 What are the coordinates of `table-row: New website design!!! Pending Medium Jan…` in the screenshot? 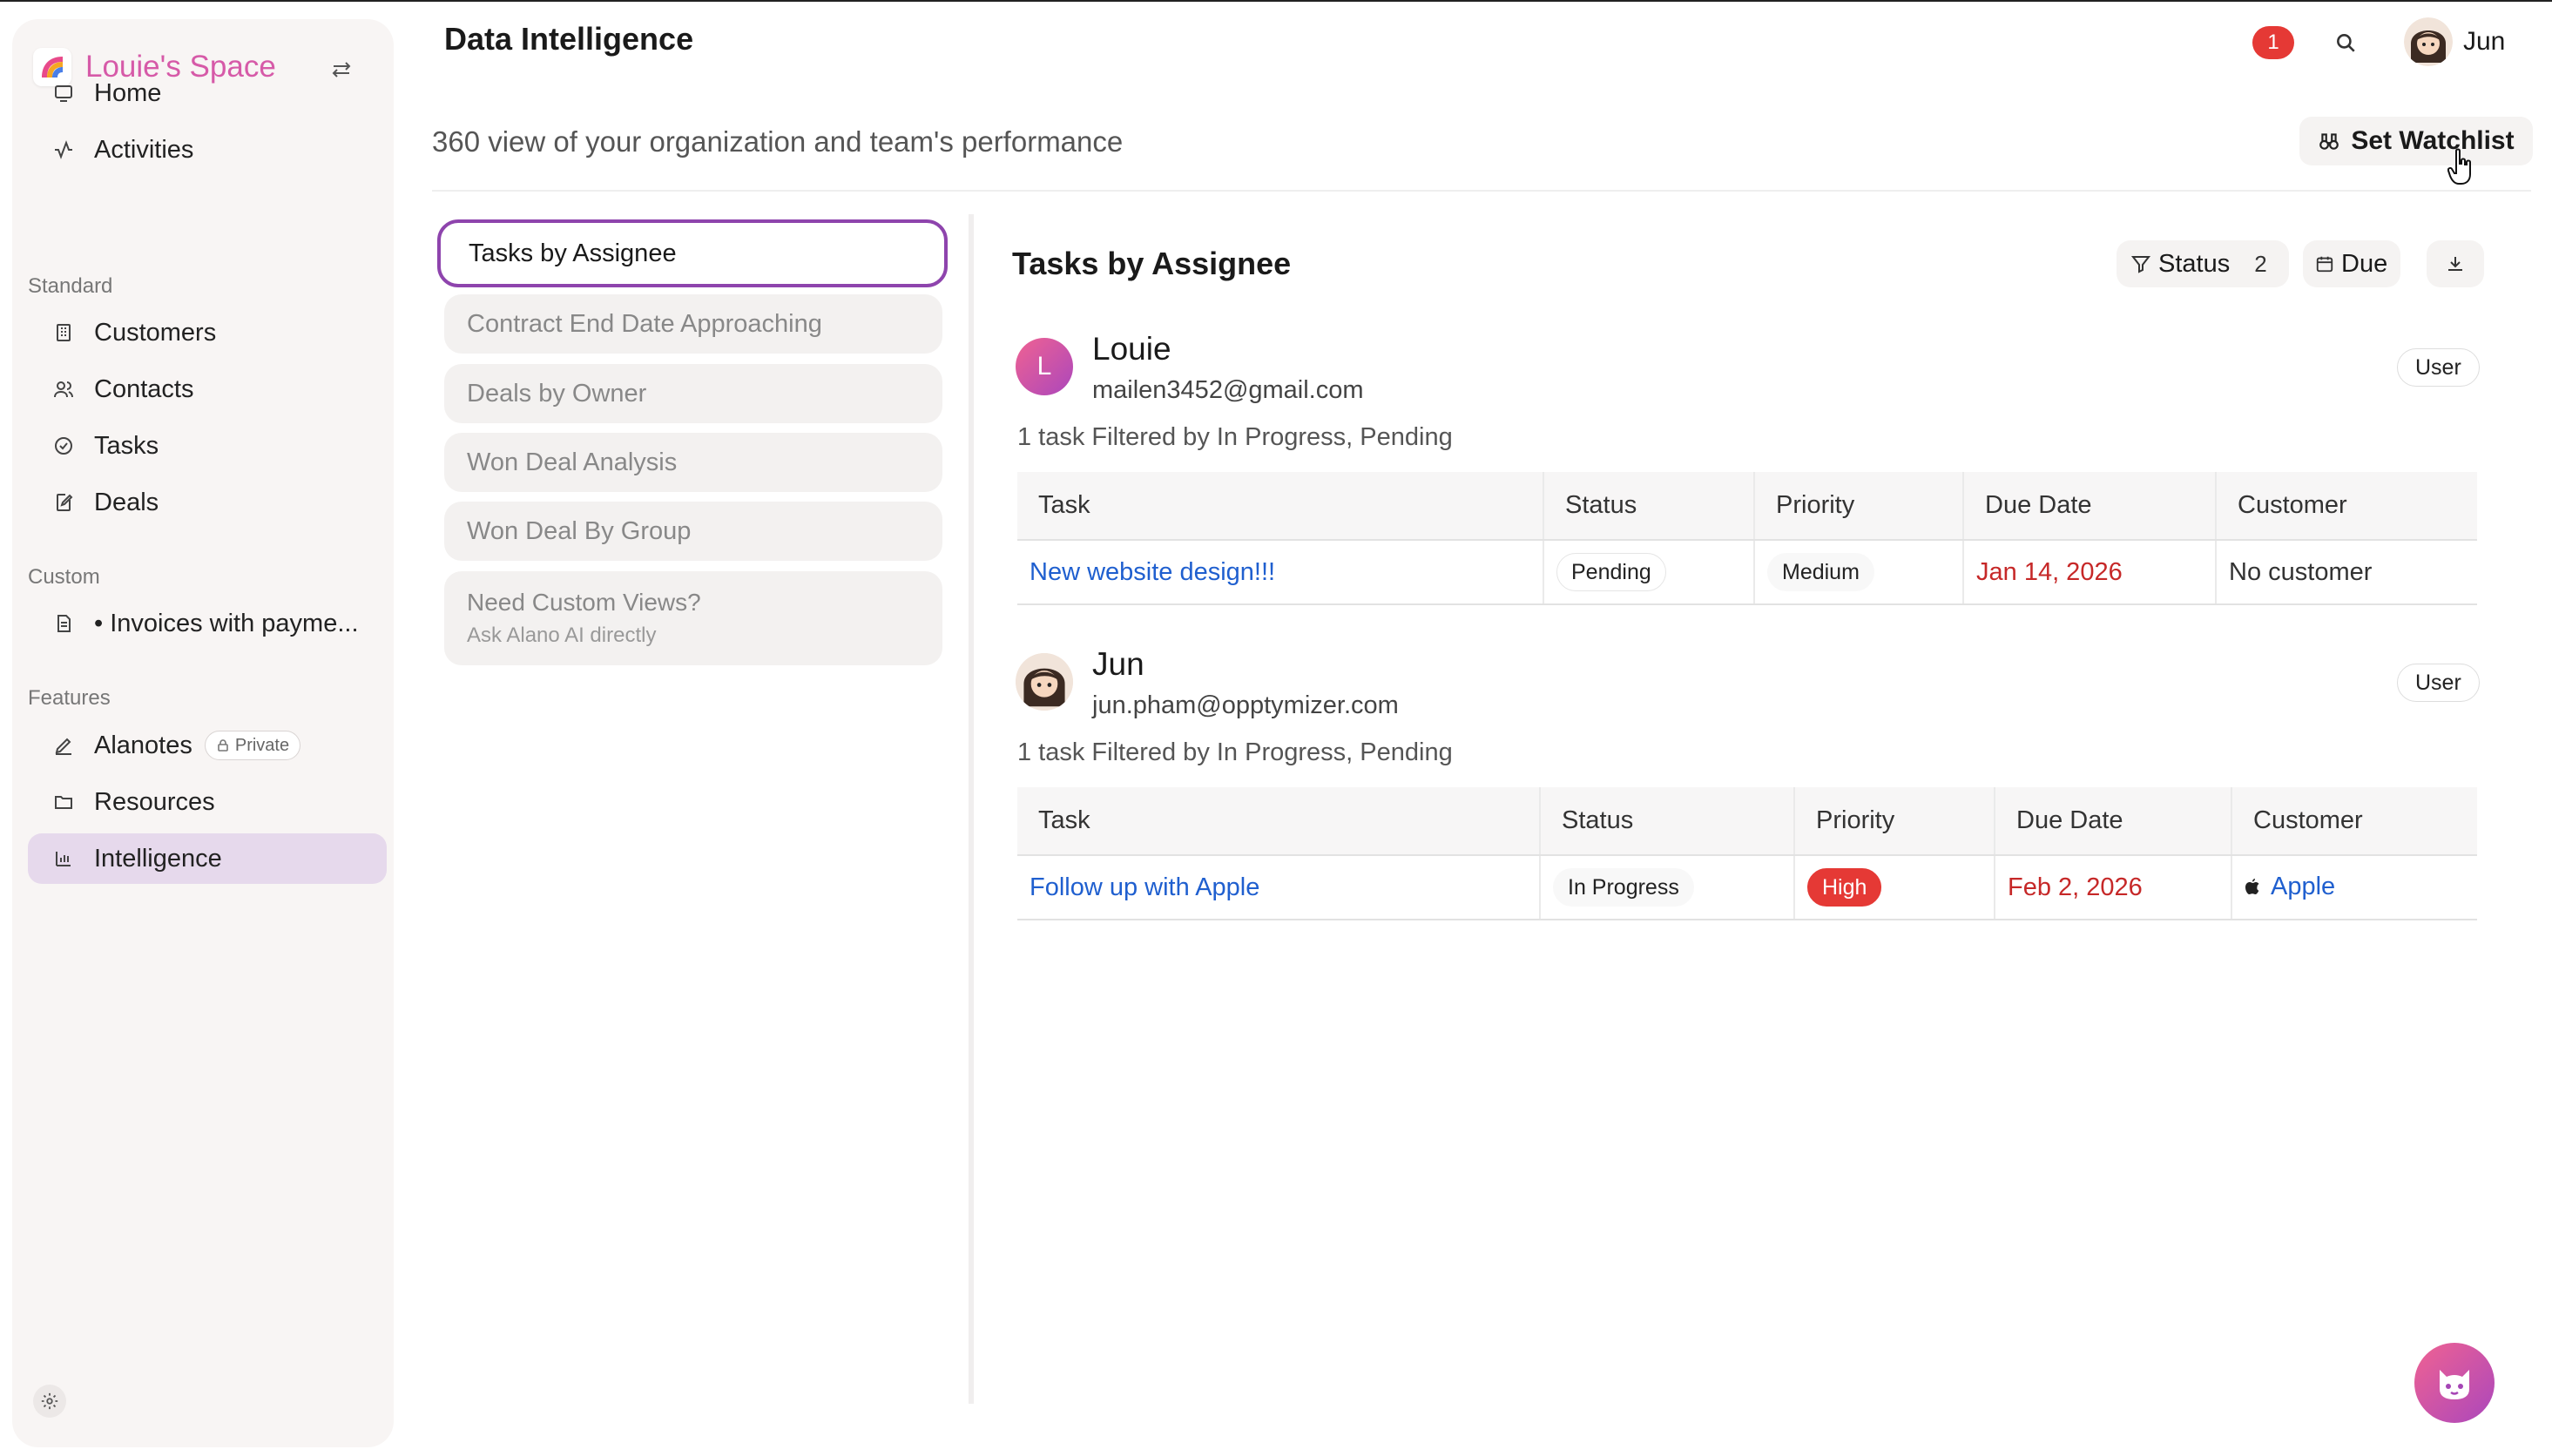 It's located at (1747, 572).